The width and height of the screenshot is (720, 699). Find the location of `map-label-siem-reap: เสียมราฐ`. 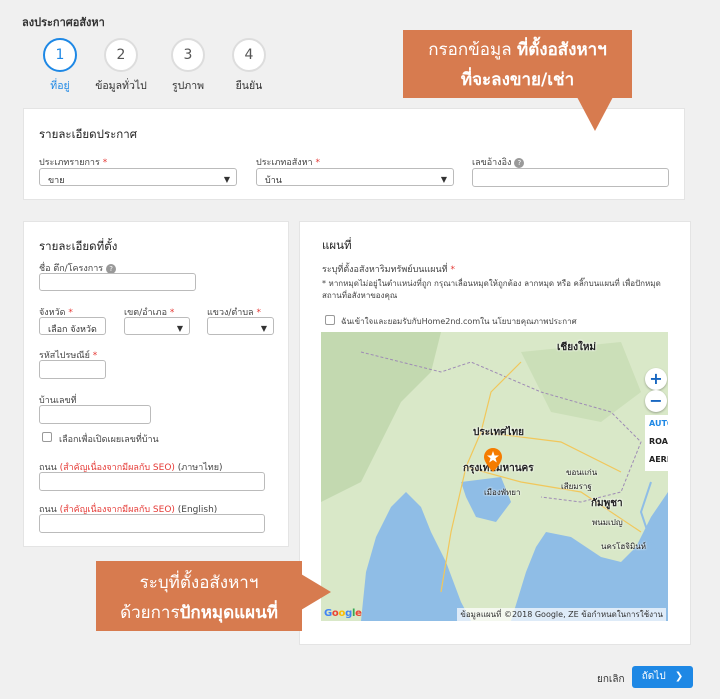

map-label-siem-reap: เสียมราฐ is located at coordinates (576, 486).